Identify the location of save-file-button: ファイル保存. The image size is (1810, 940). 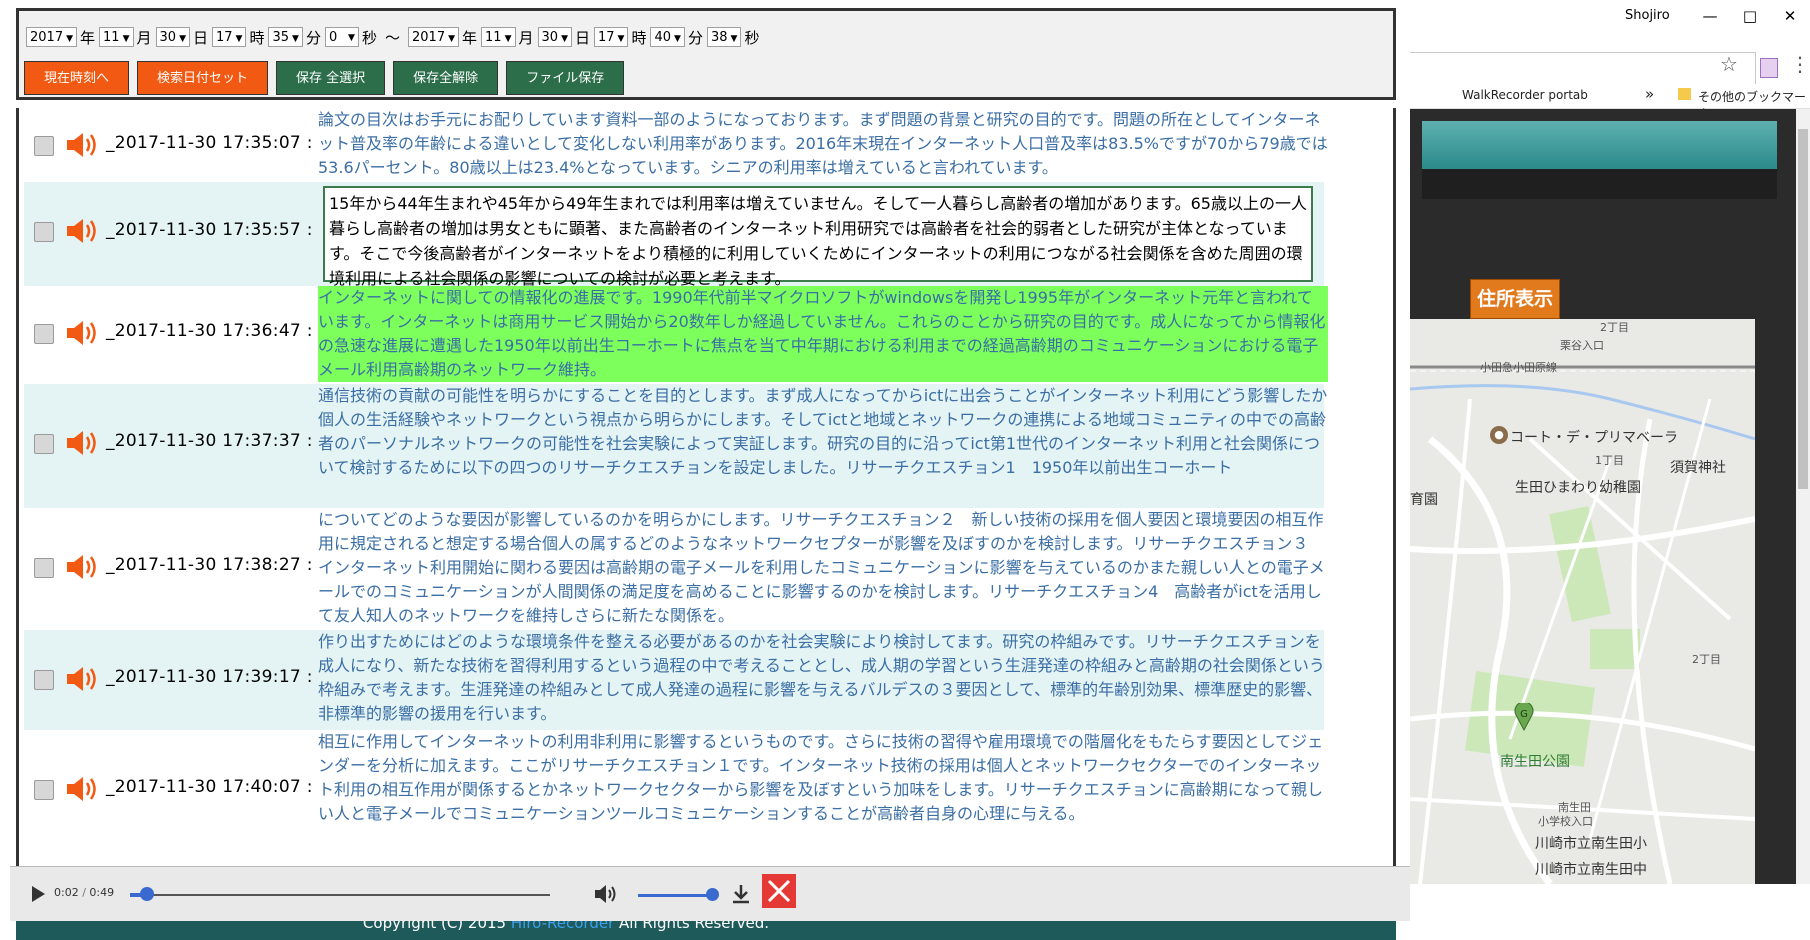
(565, 78).